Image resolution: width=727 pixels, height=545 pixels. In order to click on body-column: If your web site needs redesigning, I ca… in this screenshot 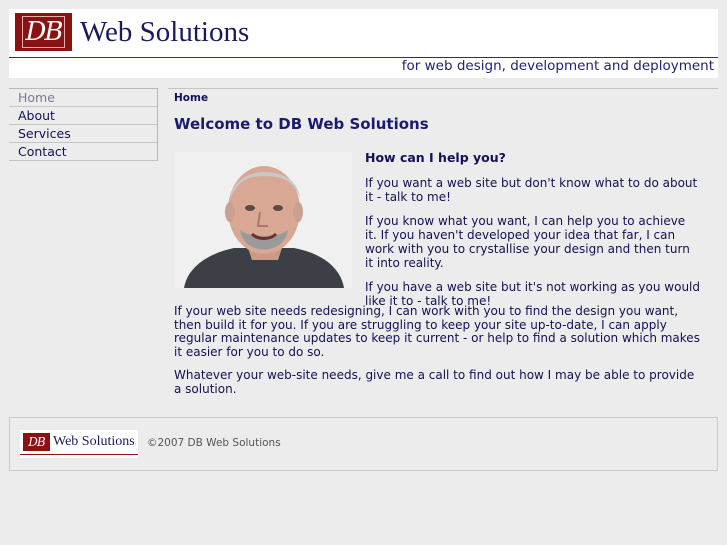, I will do `click(437, 355)`.